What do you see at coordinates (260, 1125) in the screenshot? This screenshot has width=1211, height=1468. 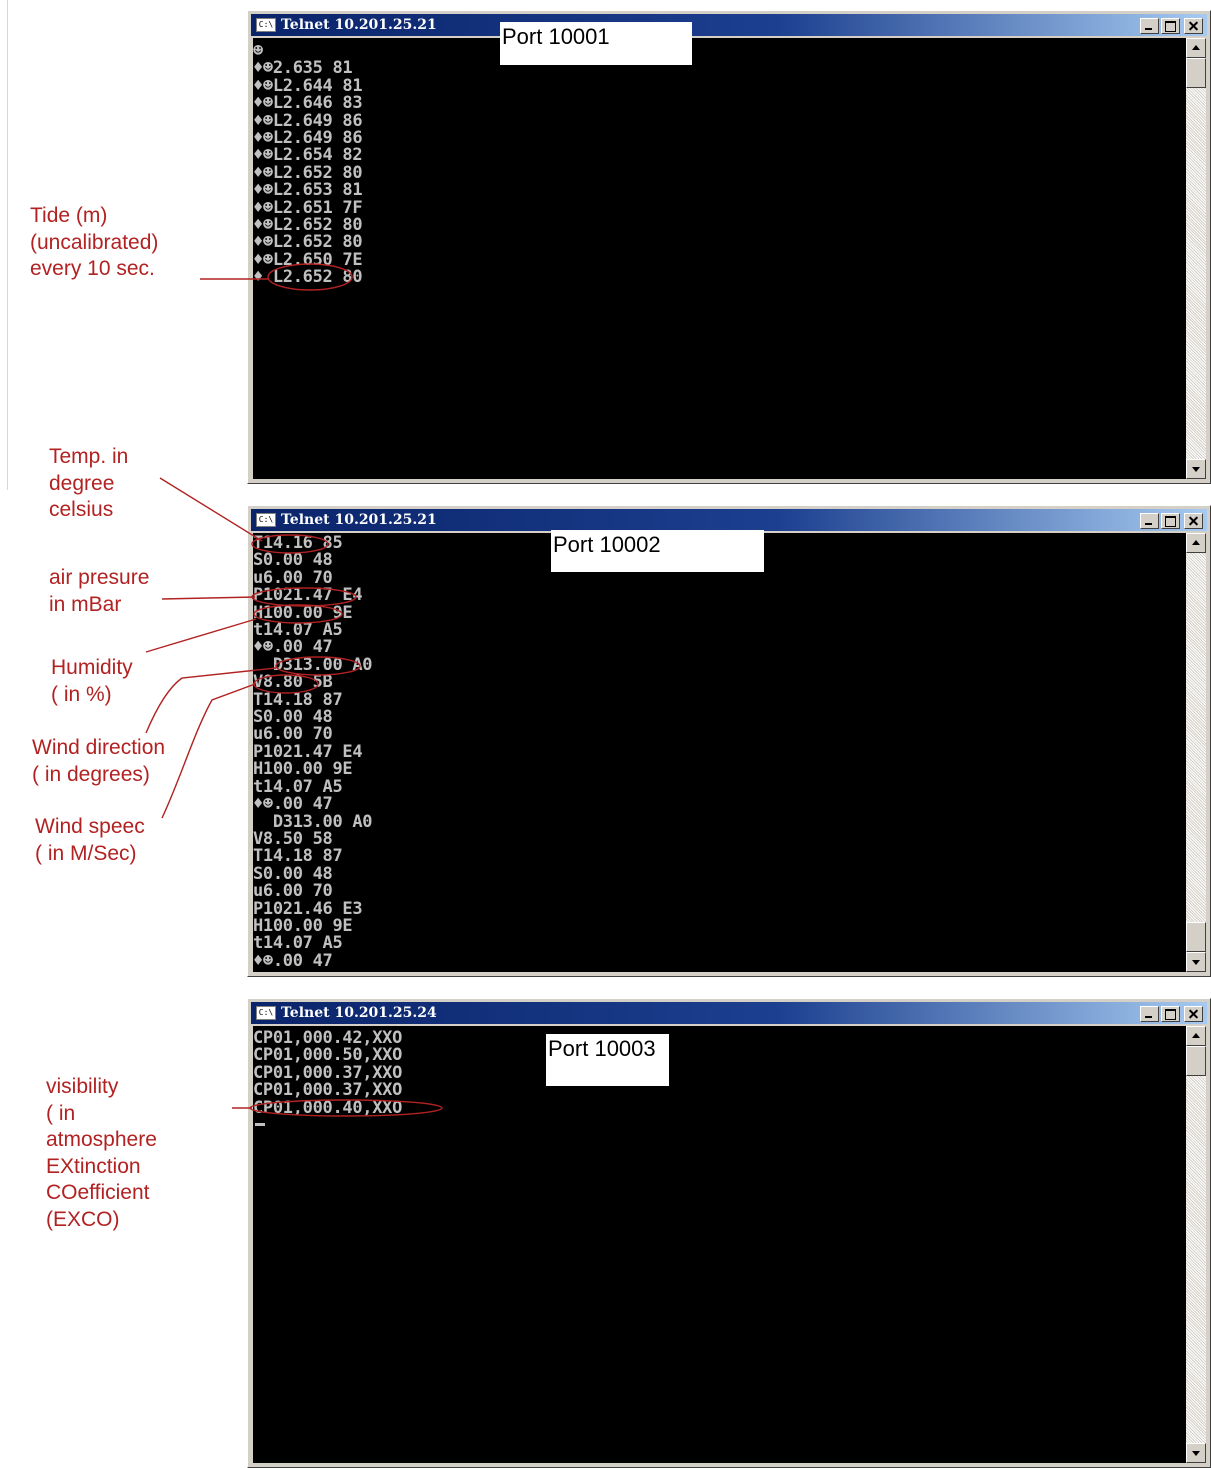 I see `text-cursor` at bounding box center [260, 1125].